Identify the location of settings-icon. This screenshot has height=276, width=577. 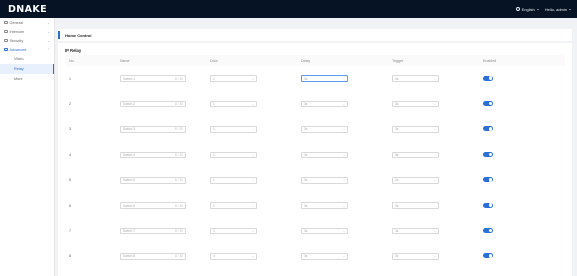
(6, 49).